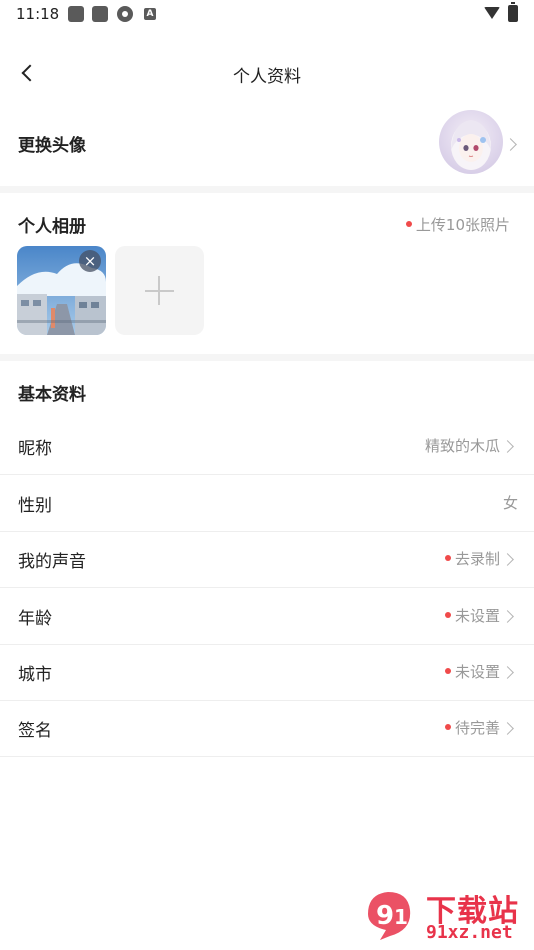 This screenshot has width=534, height=950. Describe the element at coordinates (52, 227) in the screenshot. I see `album-title: 个人相册` at that location.